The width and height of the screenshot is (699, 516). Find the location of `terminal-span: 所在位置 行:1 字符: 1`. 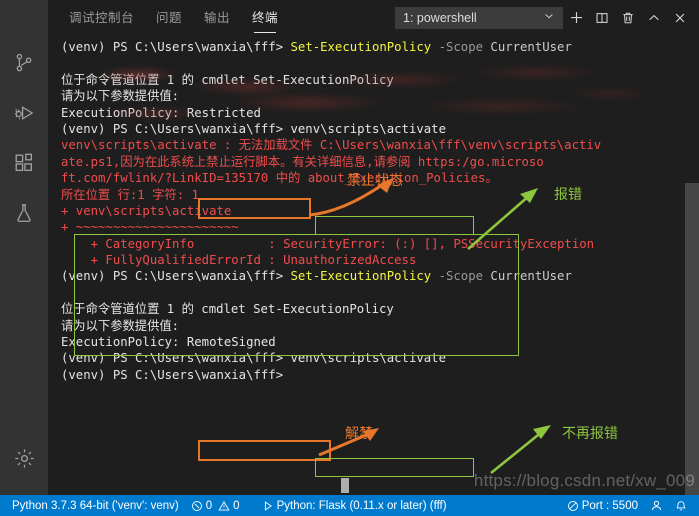

terminal-span: 所在位置 行:1 字符: 1 is located at coordinates (130, 194).